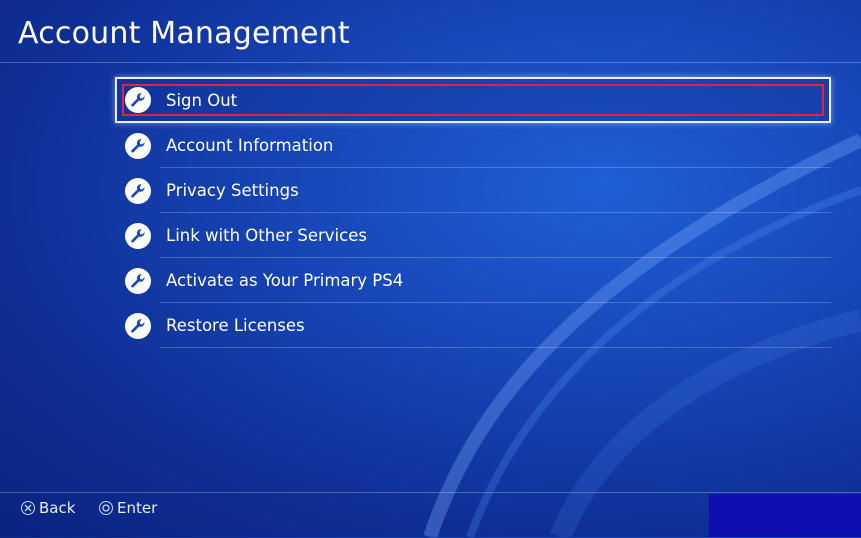 The height and width of the screenshot is (538, 861). What do you see at coordinates (473, 235) in the screenshot?
I see `menu-item-link-with-other-services: Link with Other Services` at bounding box center [473, 235].